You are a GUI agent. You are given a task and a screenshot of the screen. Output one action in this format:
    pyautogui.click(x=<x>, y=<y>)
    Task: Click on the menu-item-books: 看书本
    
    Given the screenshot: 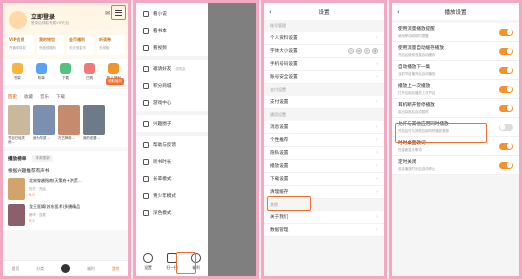 What is the action you would take?
    pyautogui.click(x=172, y=30)
    